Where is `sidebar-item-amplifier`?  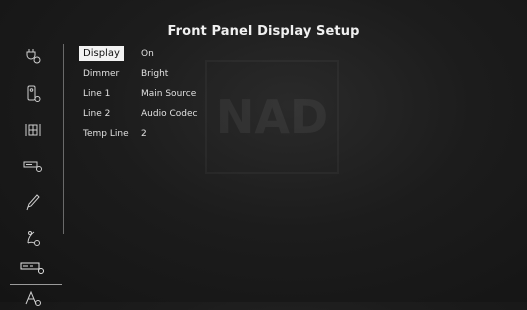 sidebar-item-amplifier is located at coordinates (33, 166).